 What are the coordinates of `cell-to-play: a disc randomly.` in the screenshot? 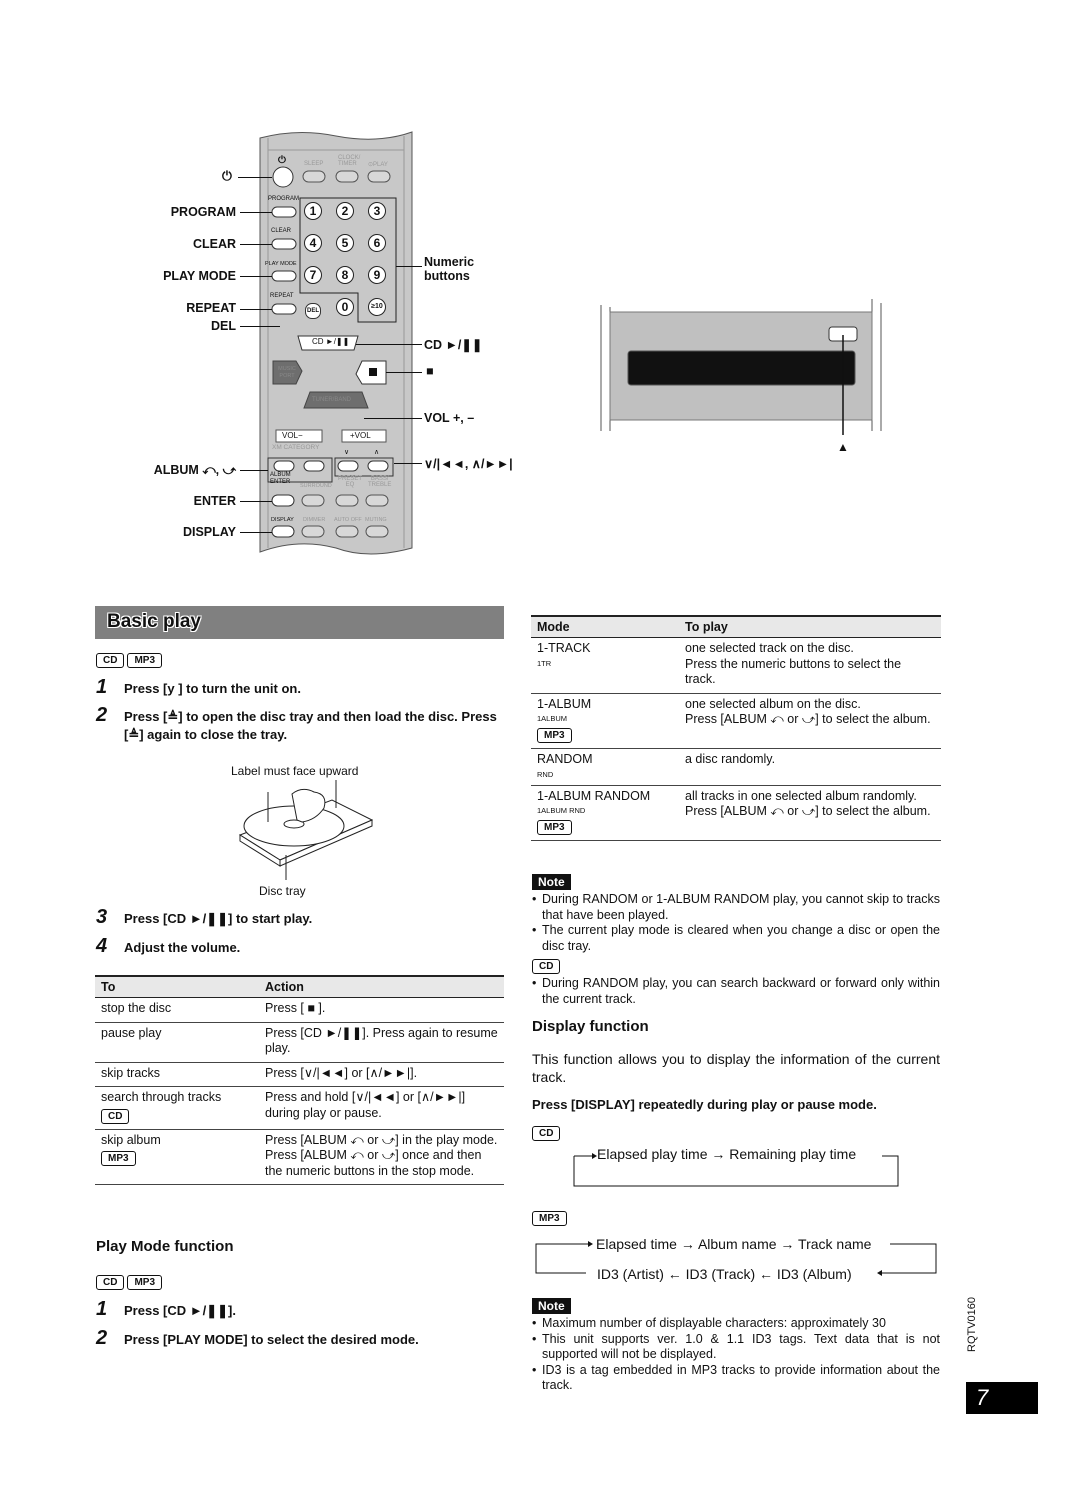 It's located at (810, 767).